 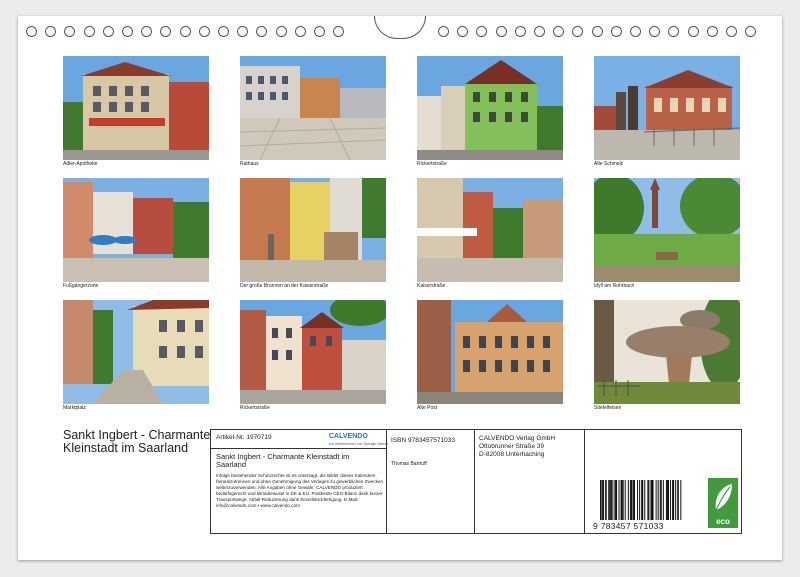 I want to click on photo-idyll-am-rohrbach, so click(x=667, y=230).